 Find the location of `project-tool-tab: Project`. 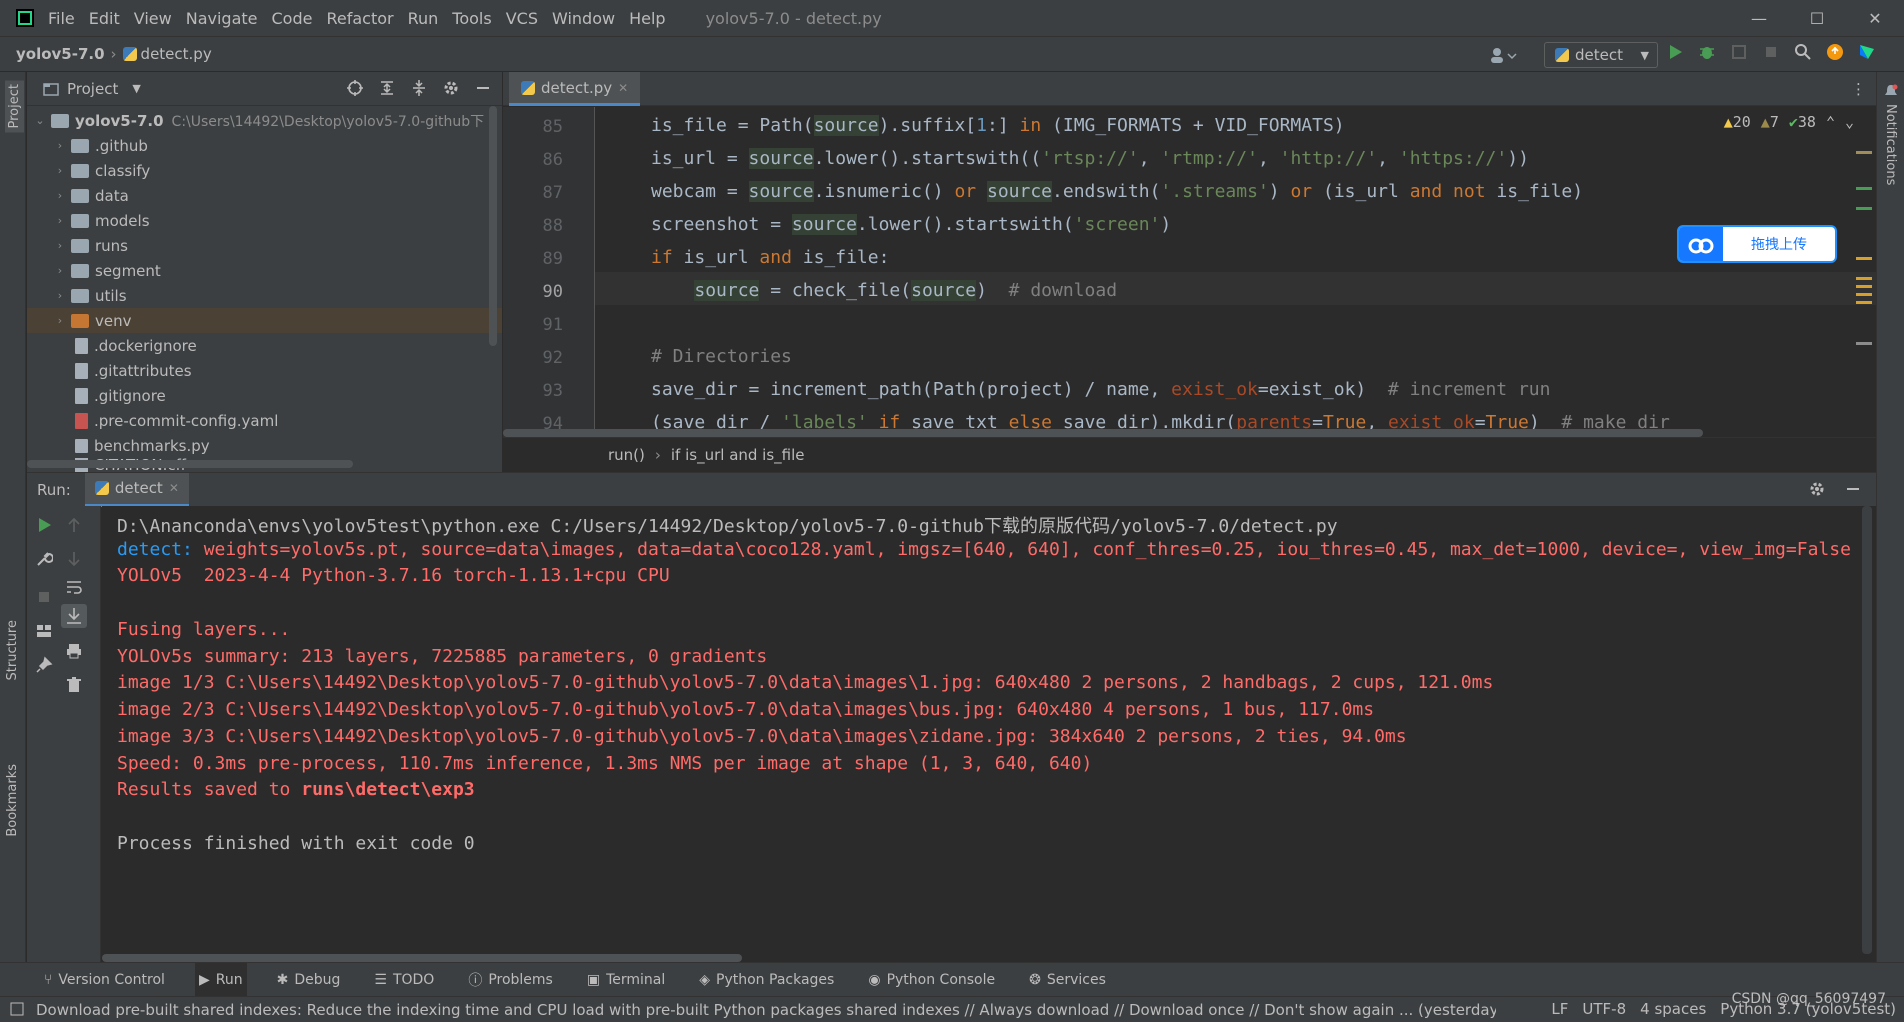

project-tool-tab: Project is located at coordinates (14, 106).